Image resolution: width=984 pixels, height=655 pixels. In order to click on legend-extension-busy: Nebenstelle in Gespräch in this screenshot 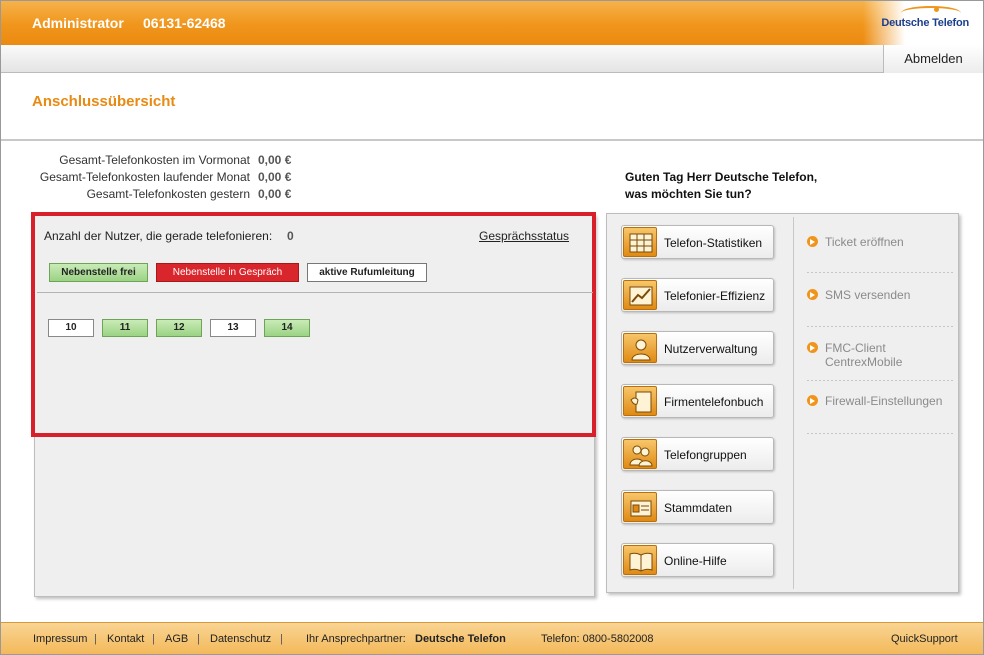, I will do `click(227, 272)`.